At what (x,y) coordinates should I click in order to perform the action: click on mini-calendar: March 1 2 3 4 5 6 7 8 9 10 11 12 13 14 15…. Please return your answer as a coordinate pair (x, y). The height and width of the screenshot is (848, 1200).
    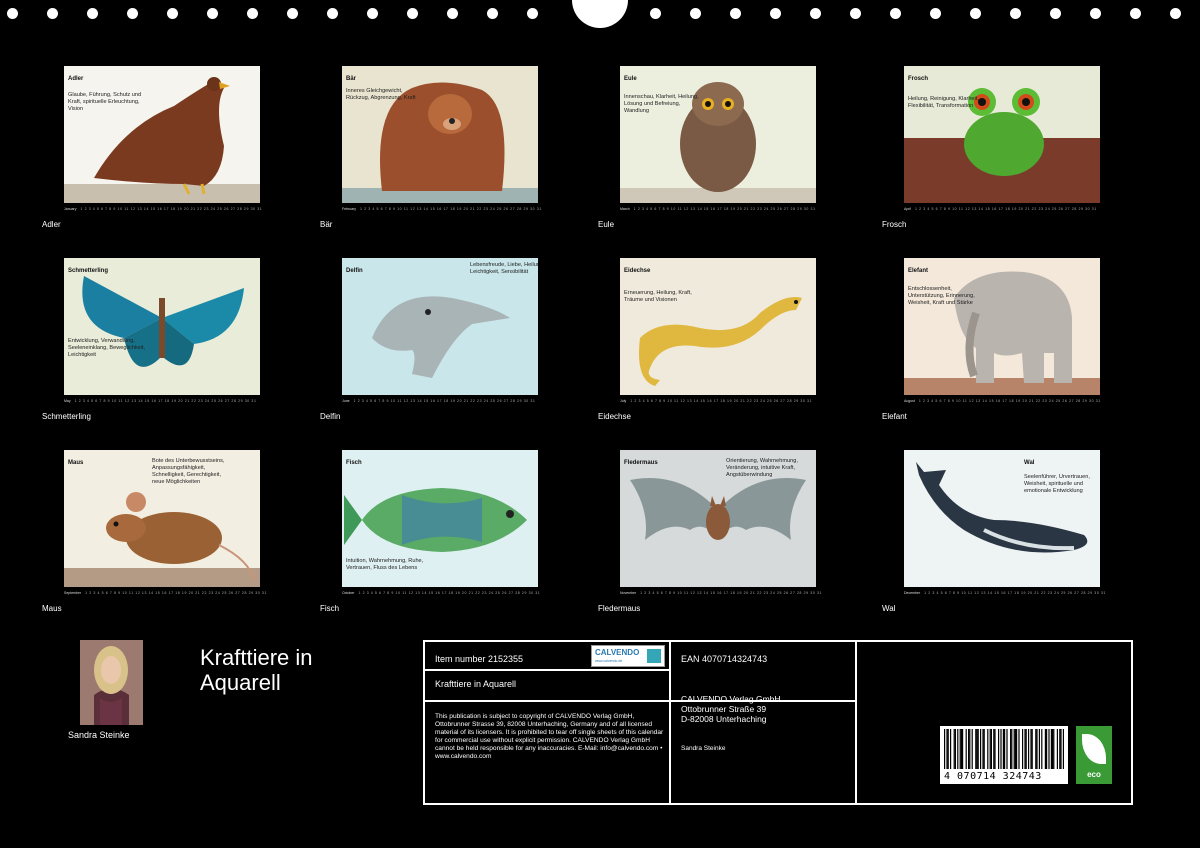
    Looking at the image, I should click on (725, 210).